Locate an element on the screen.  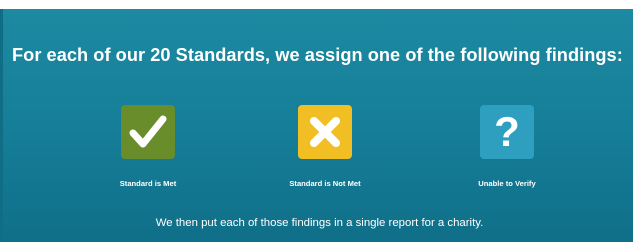
finding-unable-to-verify: ? Unable to Verify is located at coordinates (507, 146).